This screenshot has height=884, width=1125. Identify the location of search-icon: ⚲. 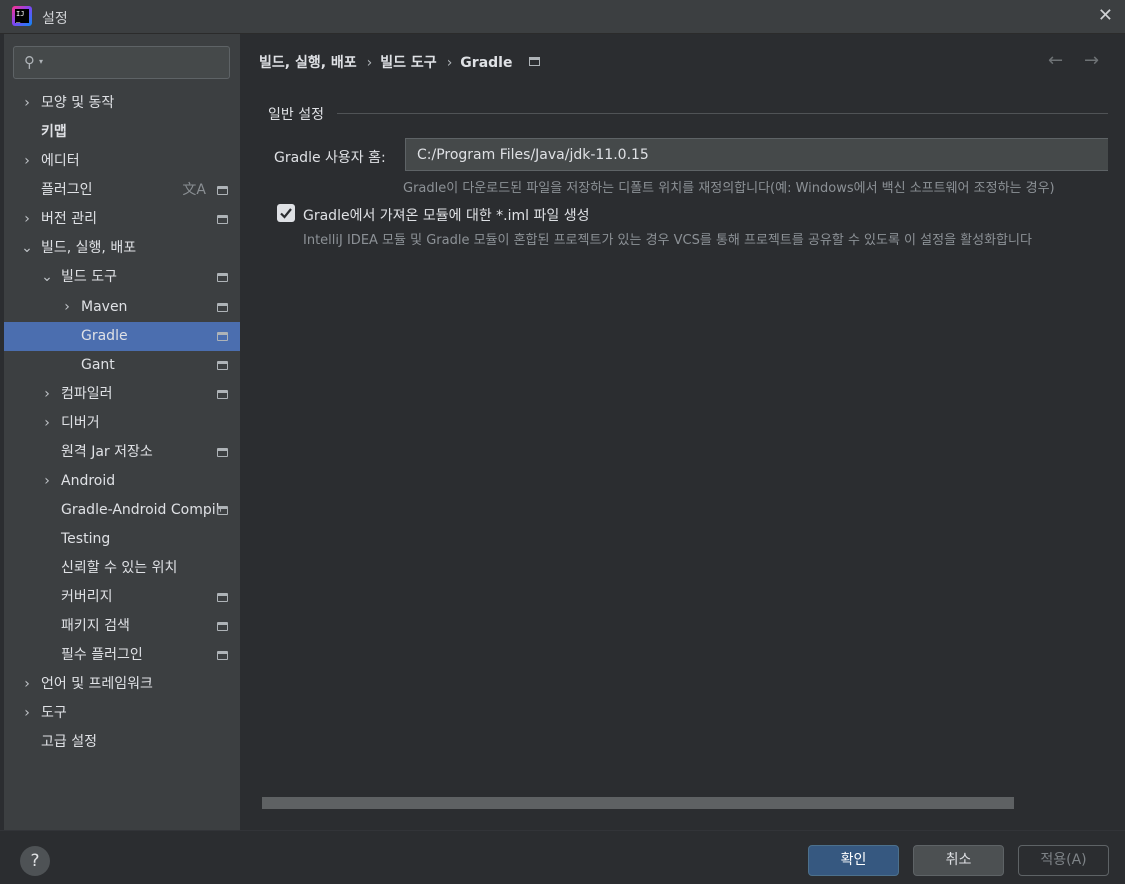
(29, 62).